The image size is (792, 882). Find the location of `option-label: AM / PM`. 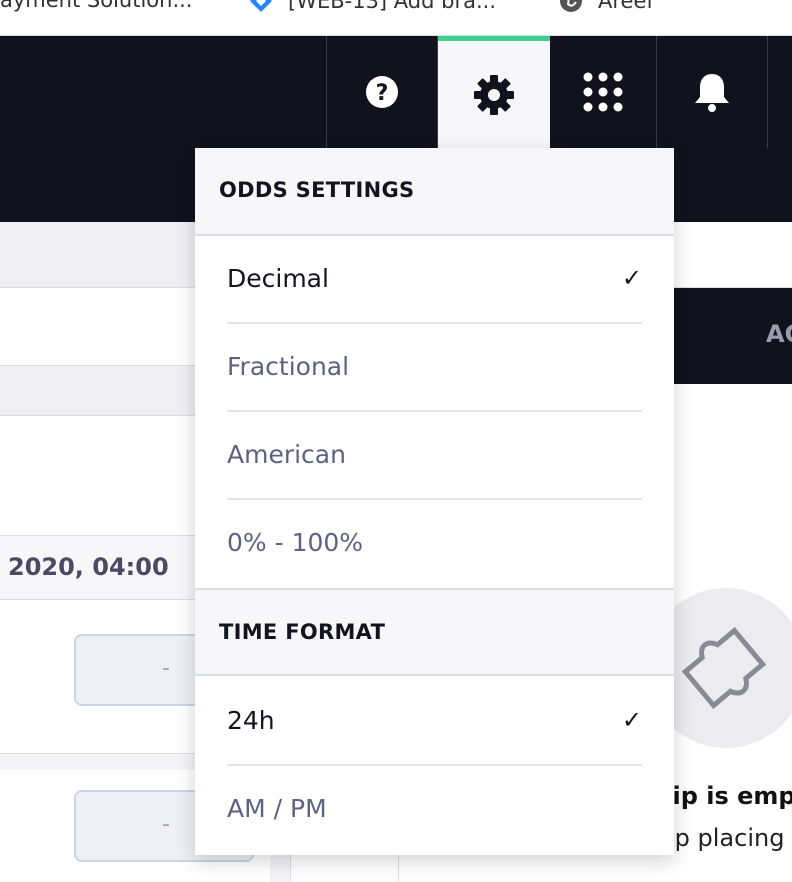

option-label: AM / PM is located at coordinates (277, 808).